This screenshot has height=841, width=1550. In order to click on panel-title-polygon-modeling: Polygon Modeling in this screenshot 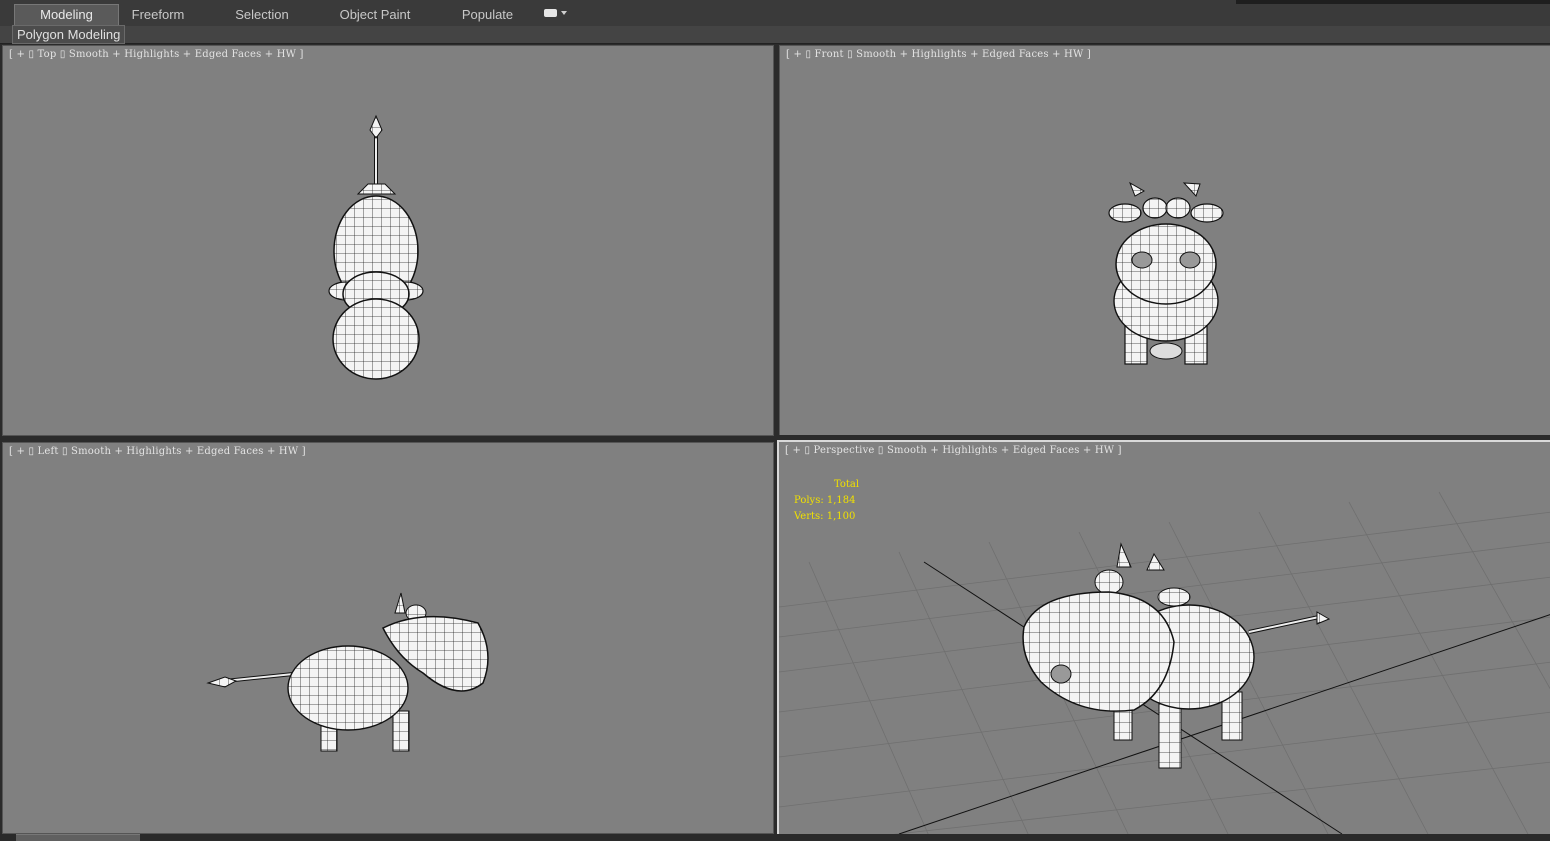, I will do `click(69, 34)`.